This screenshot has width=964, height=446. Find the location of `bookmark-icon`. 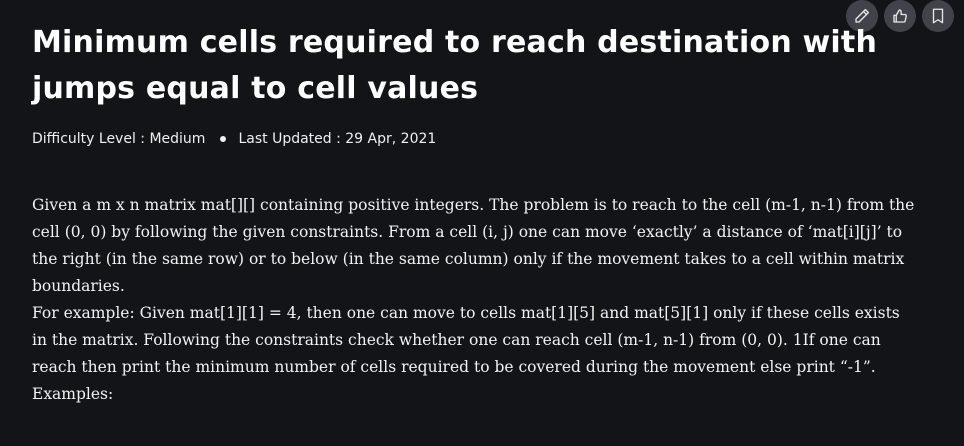

bookmark-icon is located at coordinates (938, 16).